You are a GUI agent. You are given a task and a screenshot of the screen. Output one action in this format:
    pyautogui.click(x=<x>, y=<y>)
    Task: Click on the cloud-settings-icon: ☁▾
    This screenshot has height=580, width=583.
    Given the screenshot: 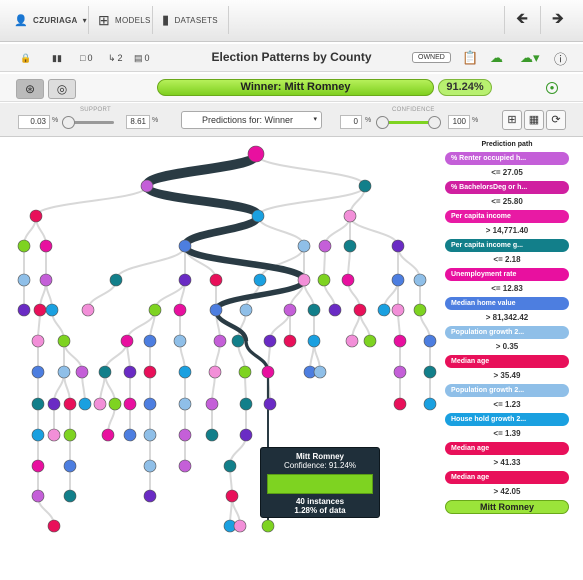 What is the action you would take?
    pyautogui.click(x=530, y=58)
    